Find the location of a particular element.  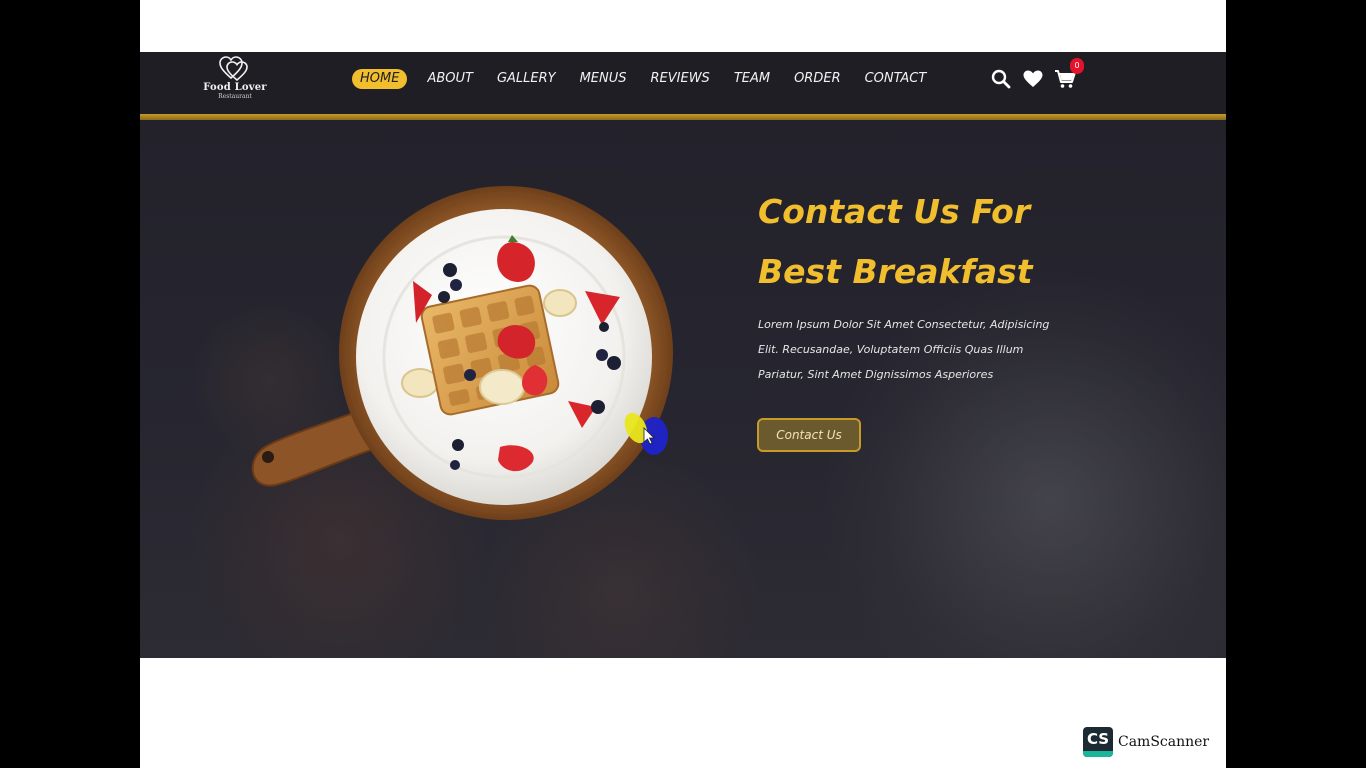

hero-title-line-2: Best Breakfast is located at coordinates (895, 271).